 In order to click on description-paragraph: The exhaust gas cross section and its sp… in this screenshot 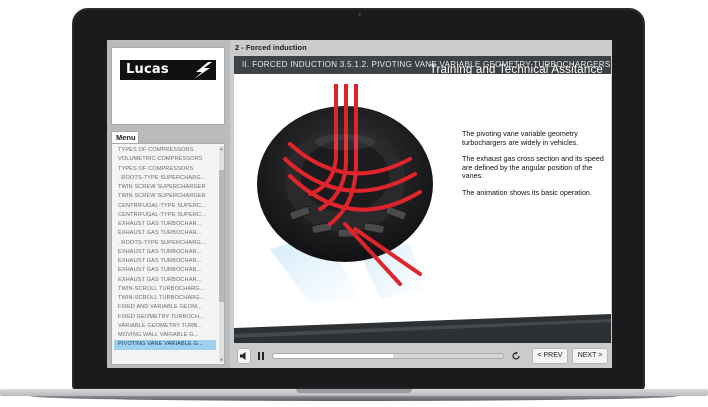, I will do `click(533, 167)`.